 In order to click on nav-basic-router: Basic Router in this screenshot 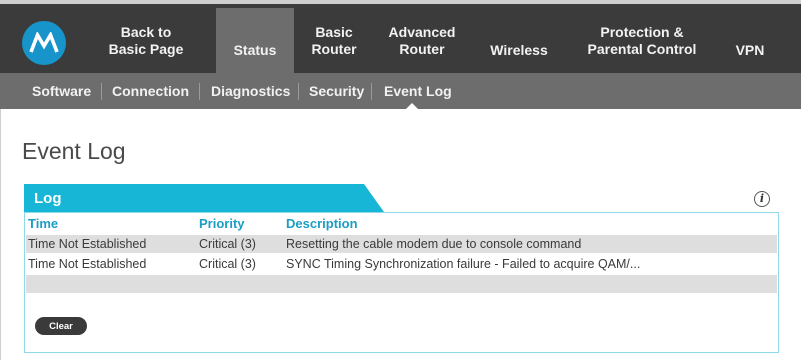, I will do `click(334, 40)`.